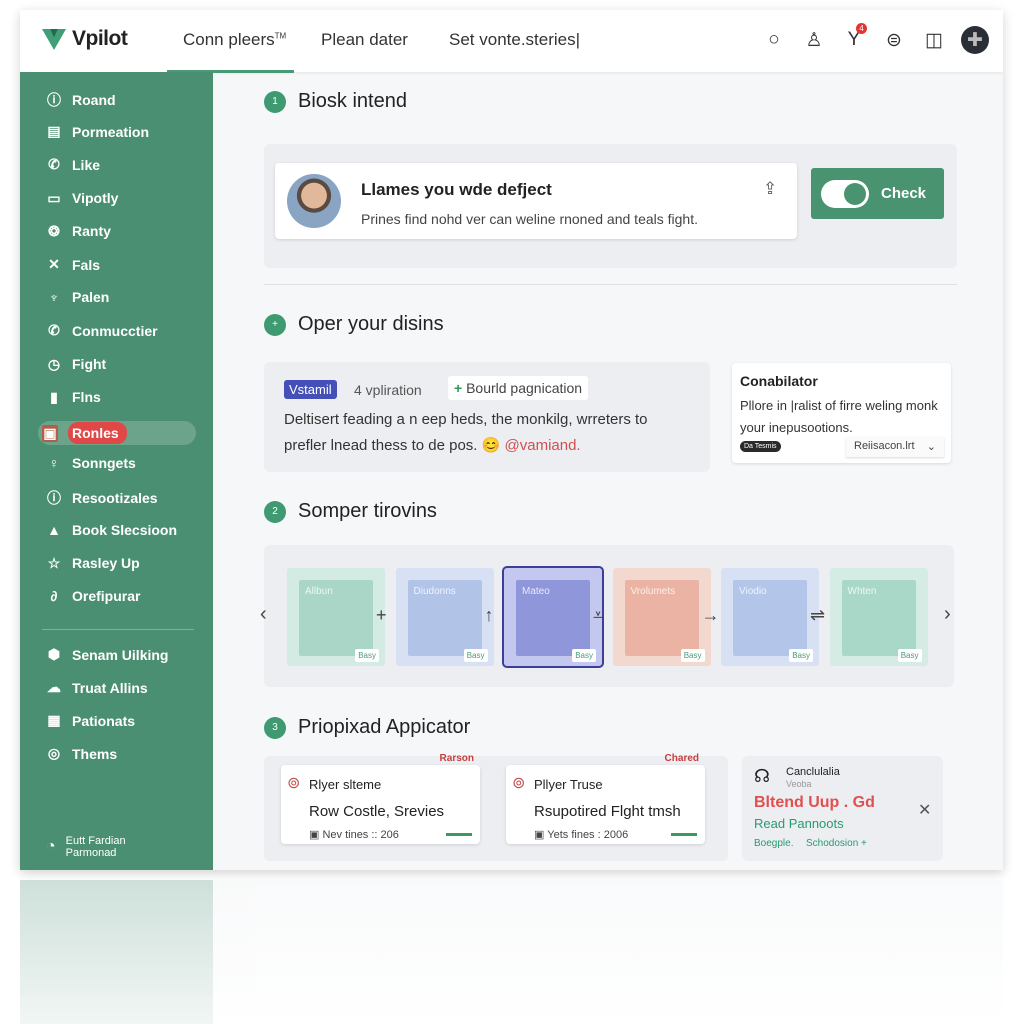  I want to click on sidebar-item: ♀ Sonngets, so click(91, 463).